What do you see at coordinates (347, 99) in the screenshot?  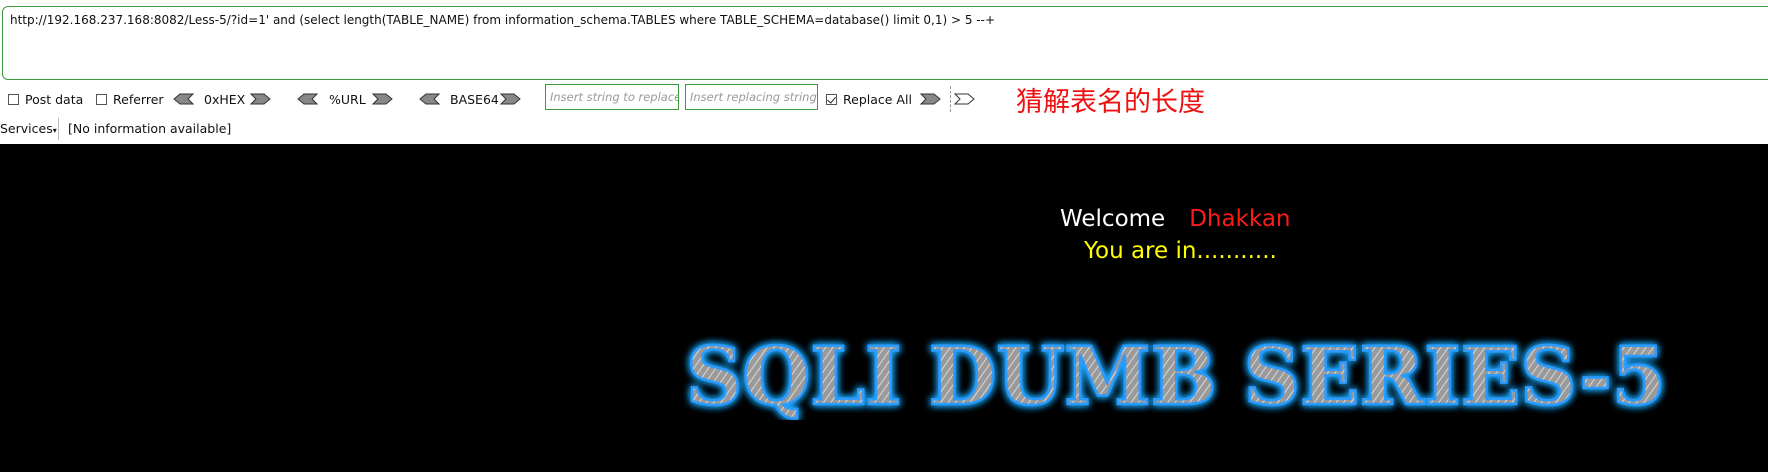 I see `url-encode-label: %URL` at bounding box center [347, 99].